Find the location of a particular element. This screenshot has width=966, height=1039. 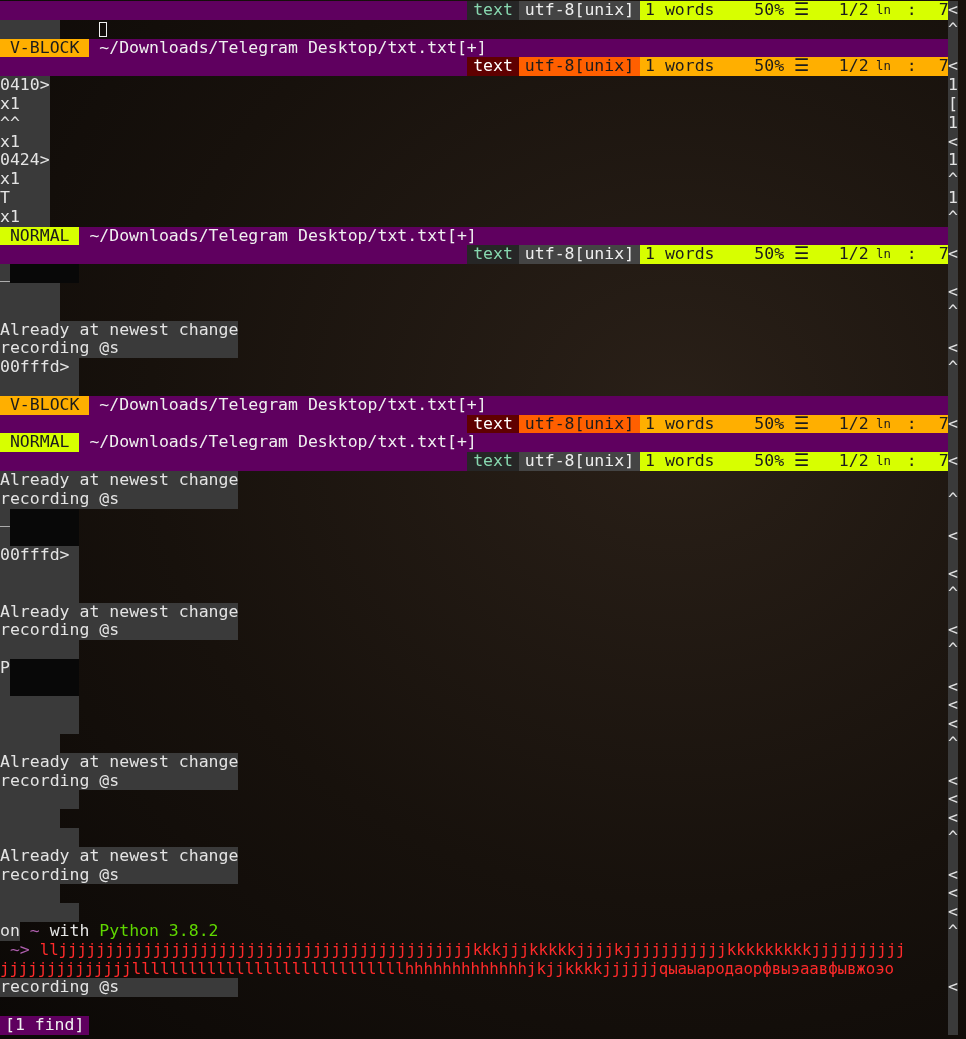

prompt-text: on is located at coordinates (10, 931).